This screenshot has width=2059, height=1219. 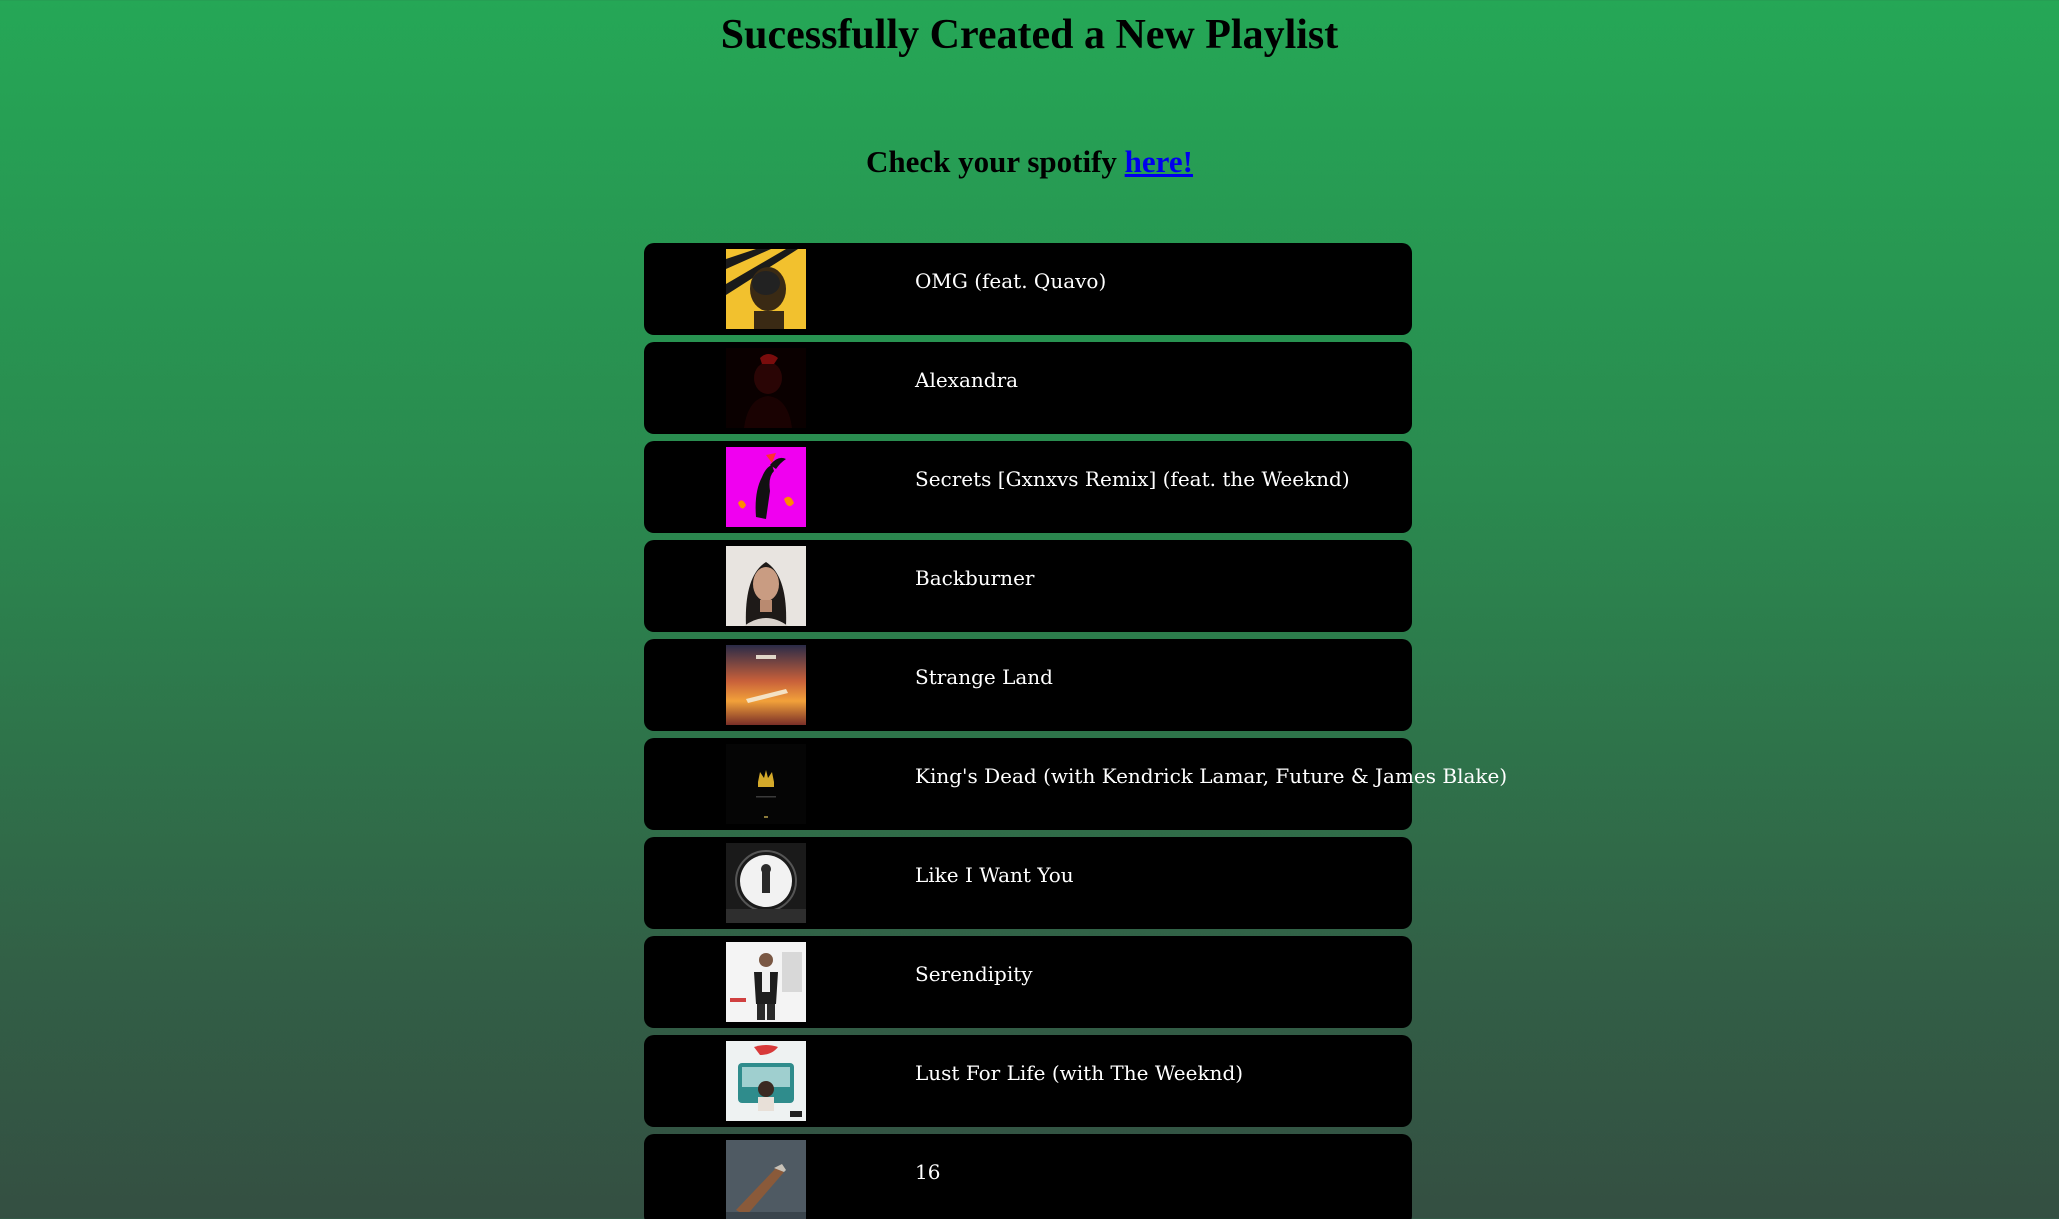 What do you see at coordinates (766, 1081) in the screenshot?
I see `album-cover-lust-for-life-icon` at bounding box center [766, 1081].